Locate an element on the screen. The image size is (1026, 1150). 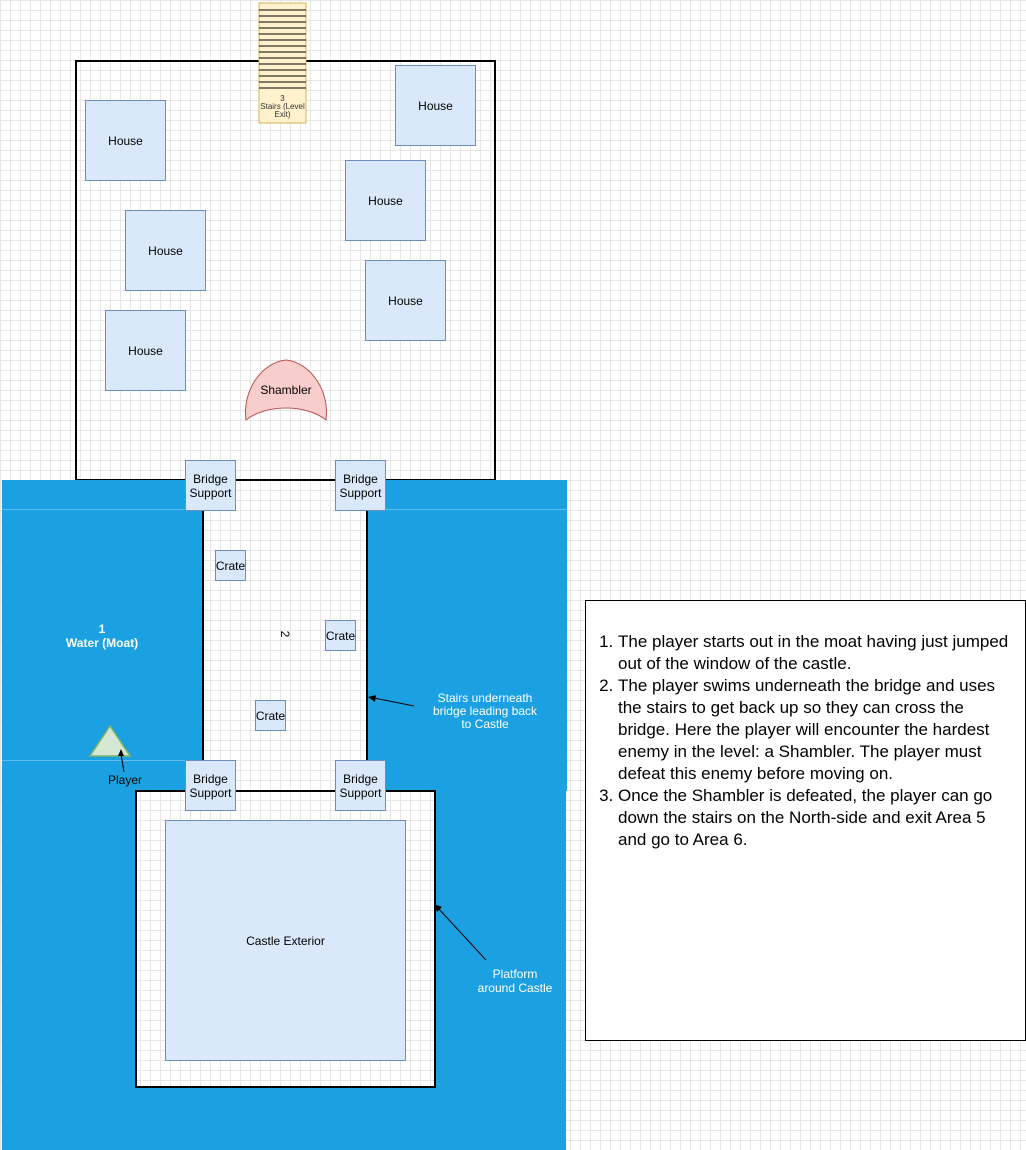
bridge-support-ne: Bridge Support is located at coordinates (360, 485).